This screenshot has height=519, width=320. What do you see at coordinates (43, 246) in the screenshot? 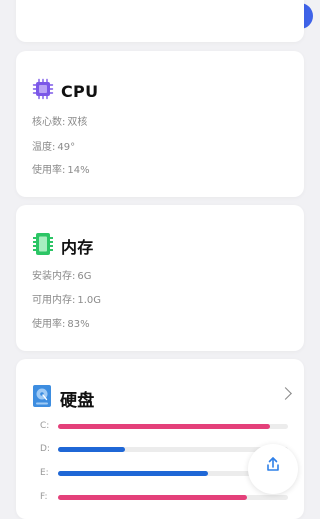
I see `memory-stick-icon` at bounding box center [43, 246].